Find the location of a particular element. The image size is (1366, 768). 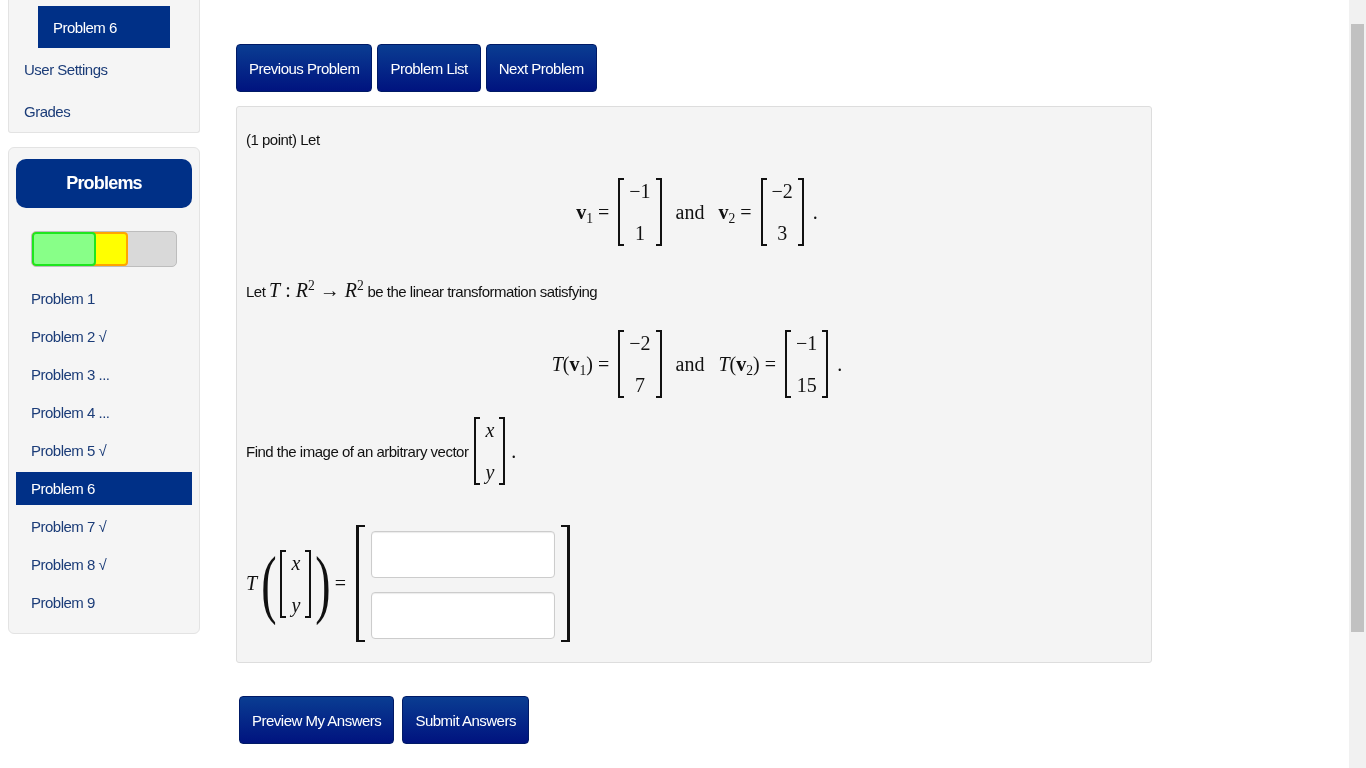

problem-link: Problem 1 is located at coordinates (104, 298).